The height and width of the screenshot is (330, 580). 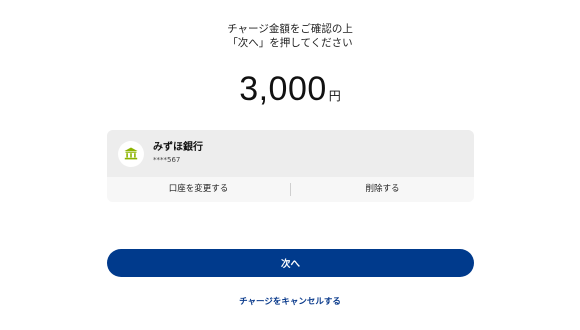 What do you see at coordinates (334, 96) in the screenshot?
I see `amount-unit: 円` at bounding box center [334, 96].